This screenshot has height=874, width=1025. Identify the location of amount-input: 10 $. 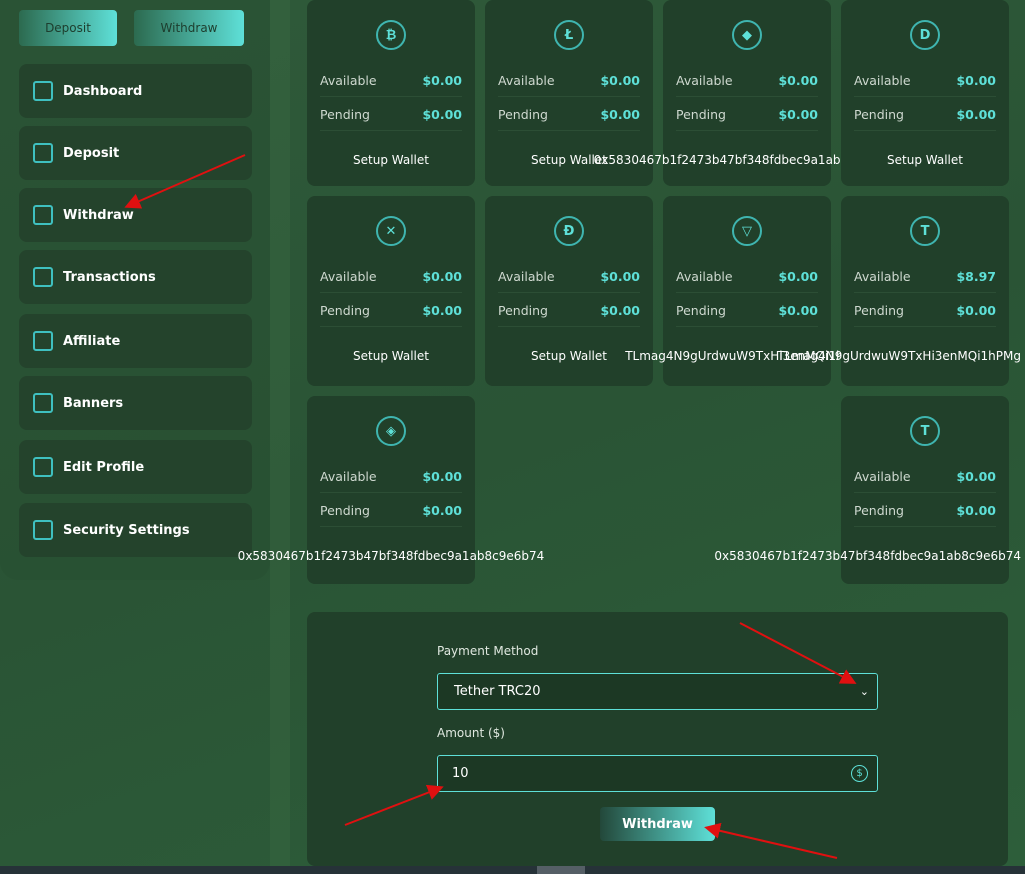
(657, 773).